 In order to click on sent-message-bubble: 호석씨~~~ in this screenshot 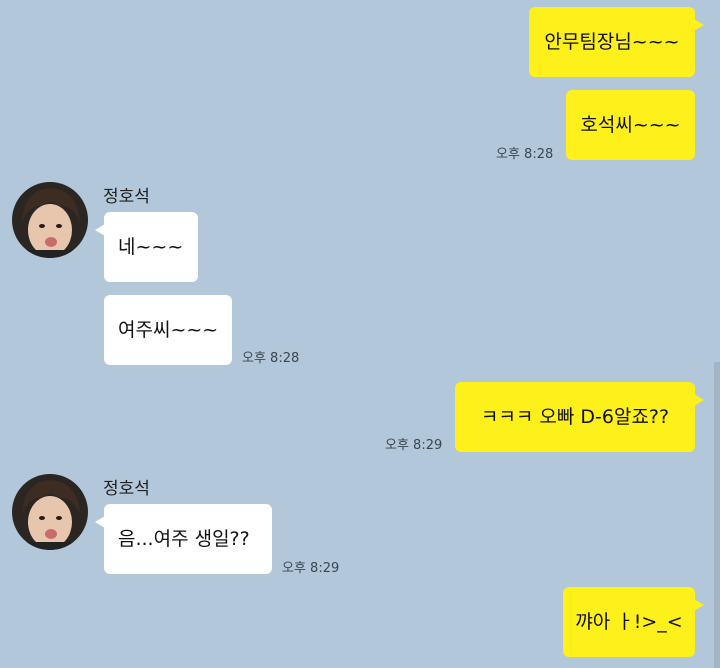, I will do `click(630, 125)`.